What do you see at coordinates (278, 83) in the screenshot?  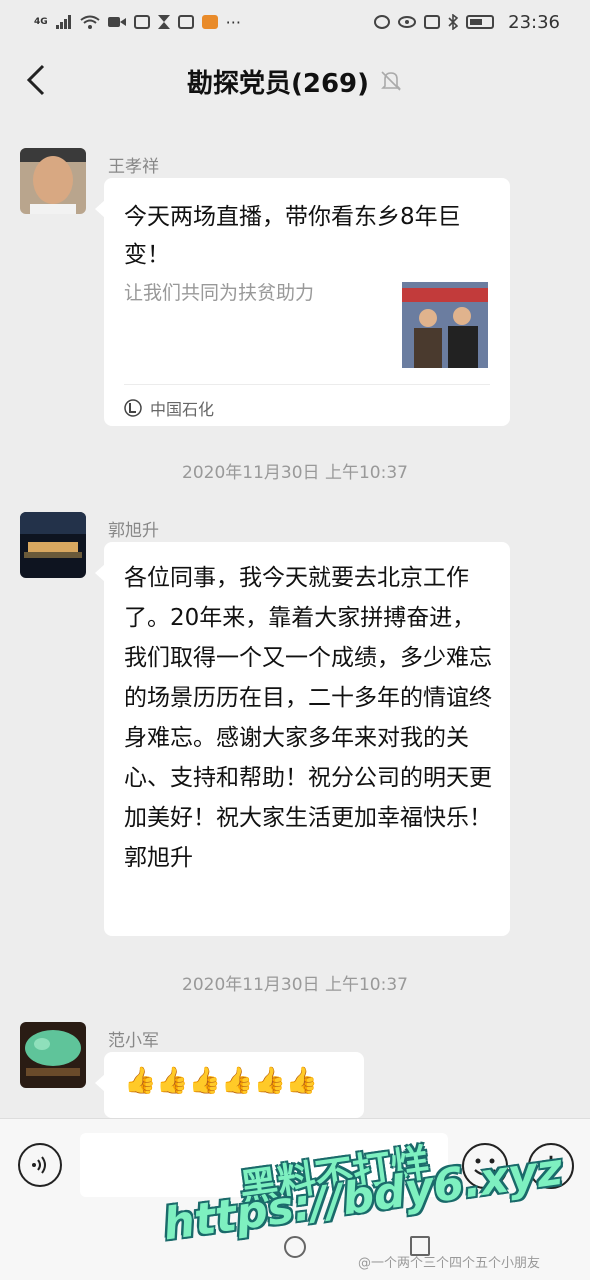 I see `chat-title: 勘探党员(269)` at bounding box center [278, 83].